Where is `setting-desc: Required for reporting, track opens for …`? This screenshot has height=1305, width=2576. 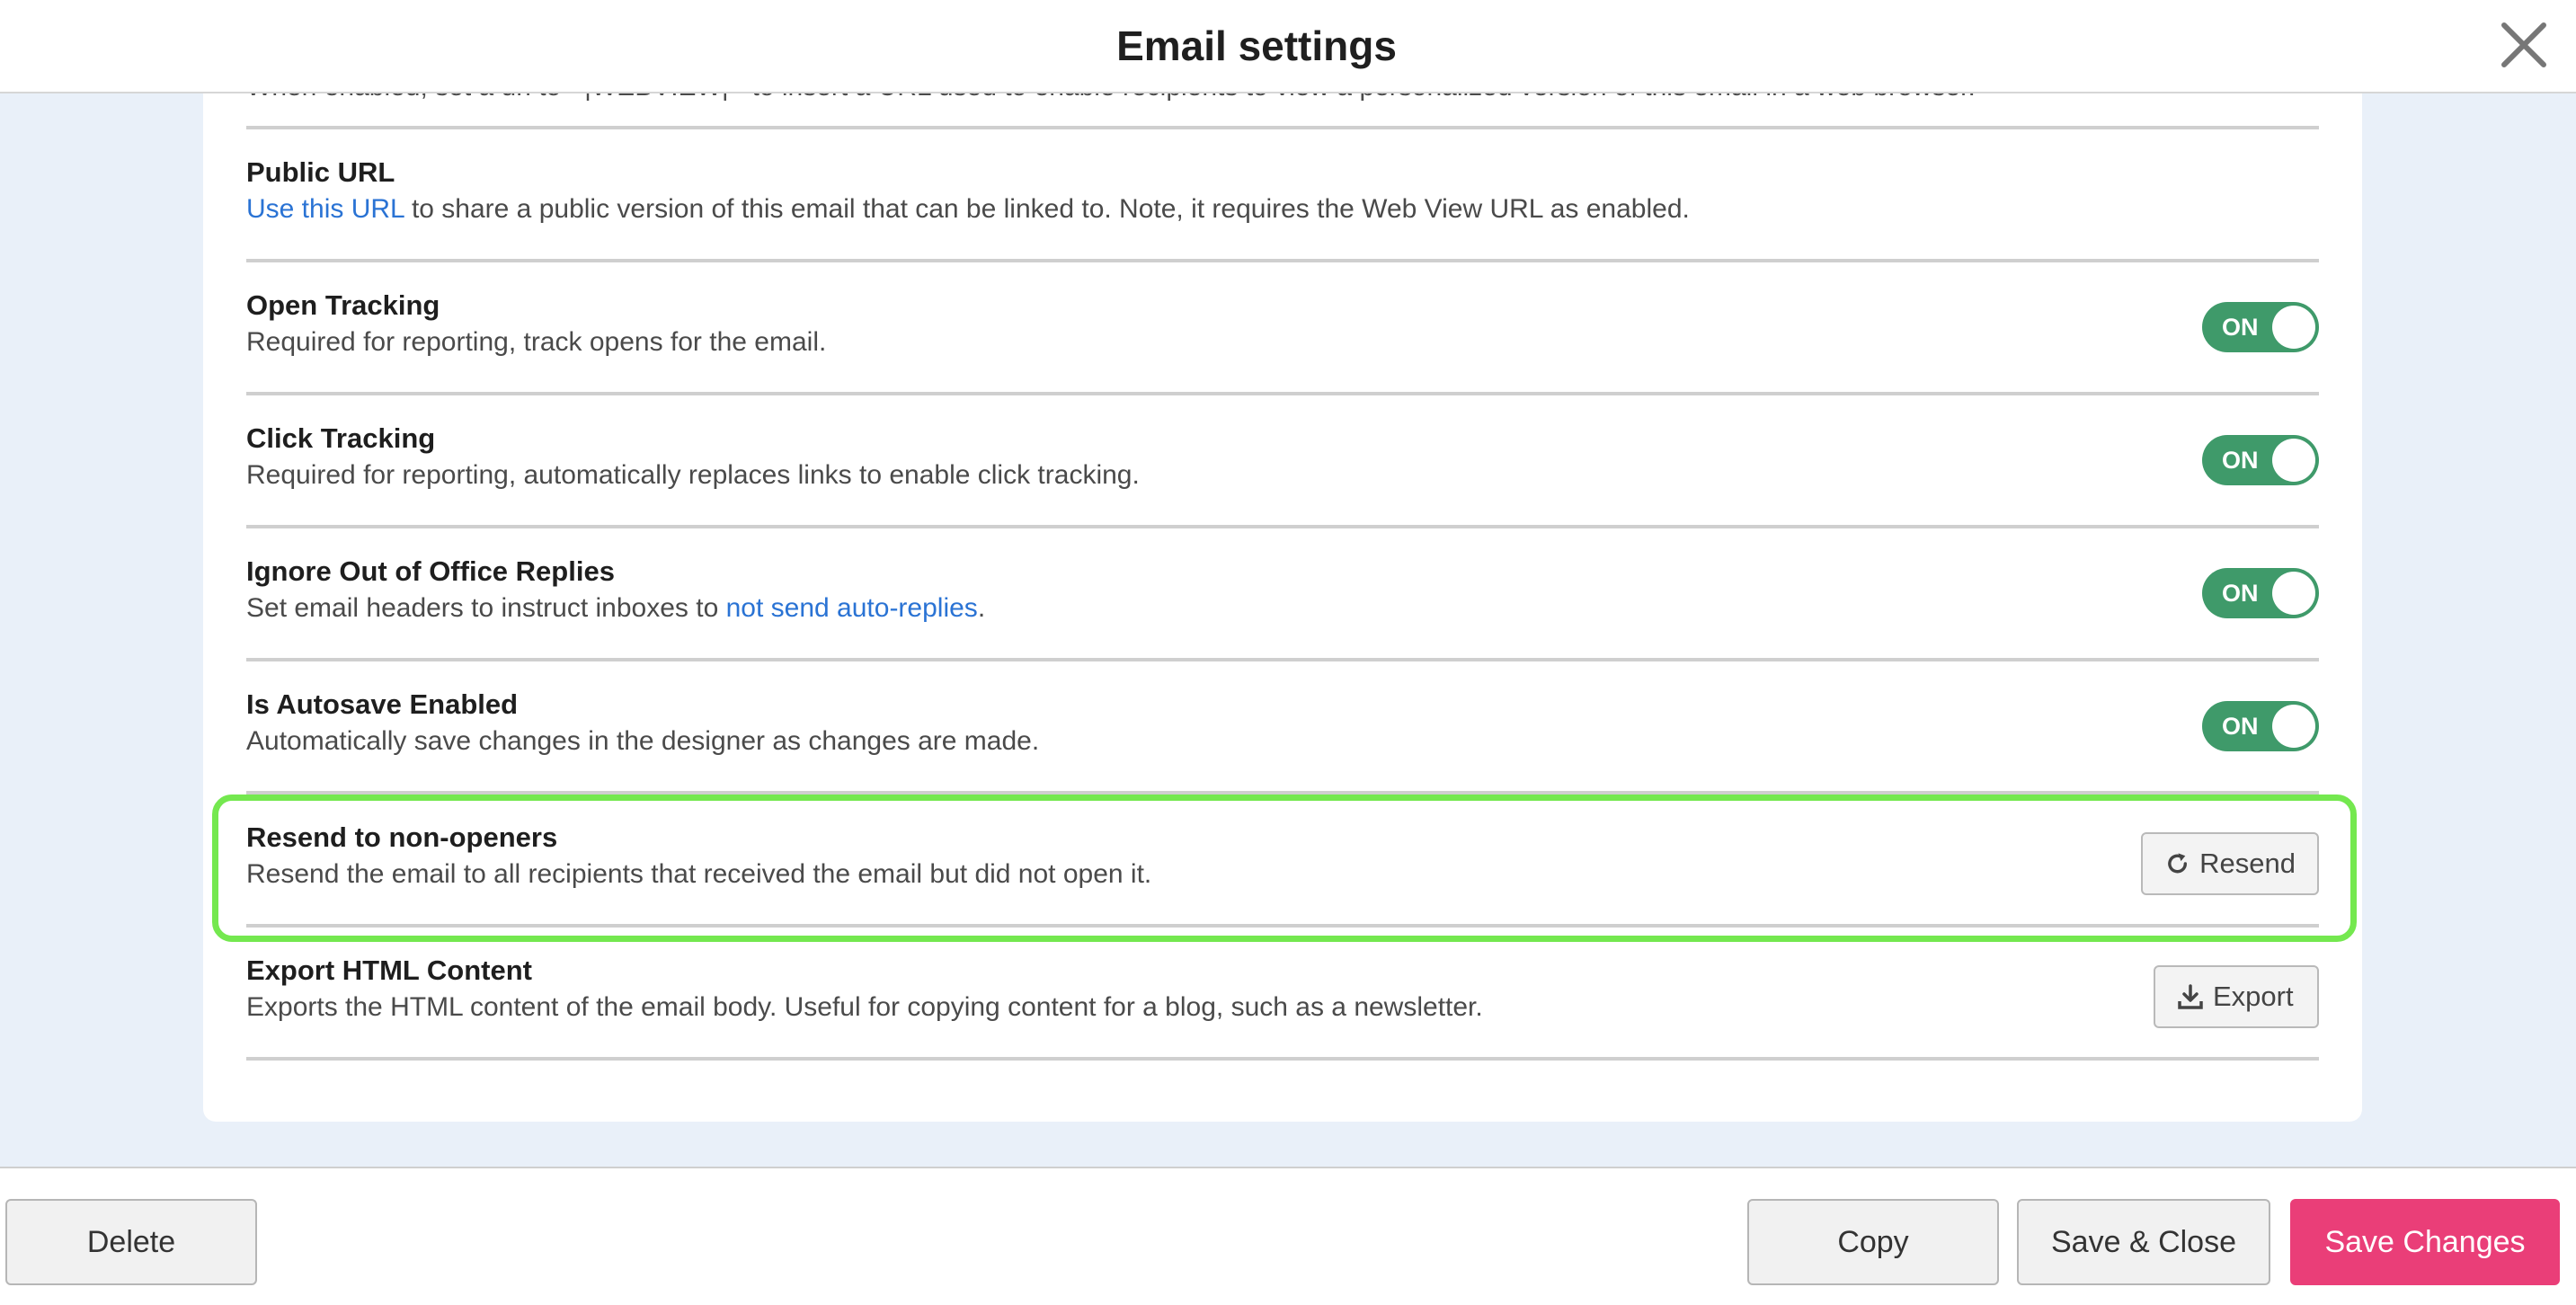 setting-desc: Required for reporting, track opens for … is located at coordinates (536, 342).